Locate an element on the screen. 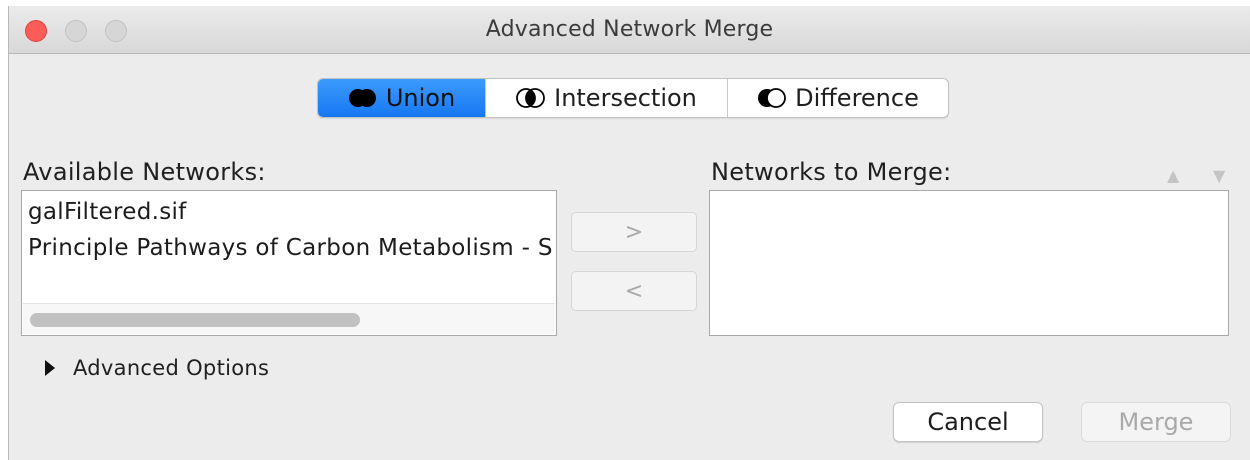 The height and width of the screenshot is (460, 1250). list-item: galFiltered.sif is located at coordinates (107, 212).